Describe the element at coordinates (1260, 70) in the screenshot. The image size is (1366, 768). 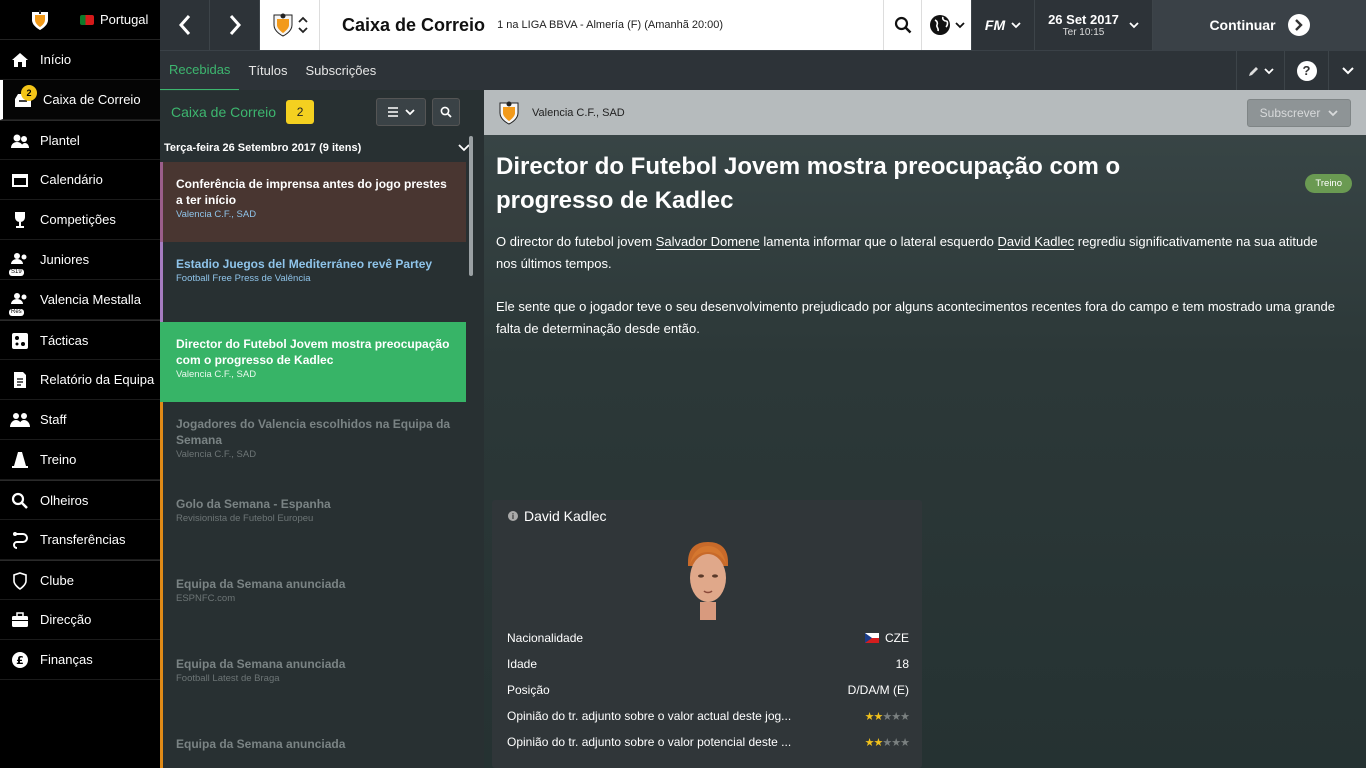
I see `edit-menu-button` at that location.